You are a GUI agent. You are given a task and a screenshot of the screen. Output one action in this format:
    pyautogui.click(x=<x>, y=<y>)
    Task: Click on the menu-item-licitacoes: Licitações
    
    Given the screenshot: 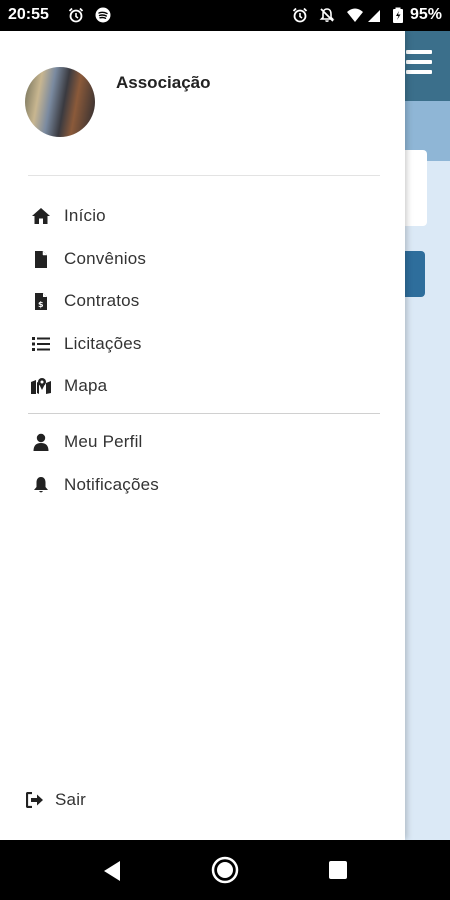 What is the action you would take?
    pyautogui.click(x=205, y=344)
    